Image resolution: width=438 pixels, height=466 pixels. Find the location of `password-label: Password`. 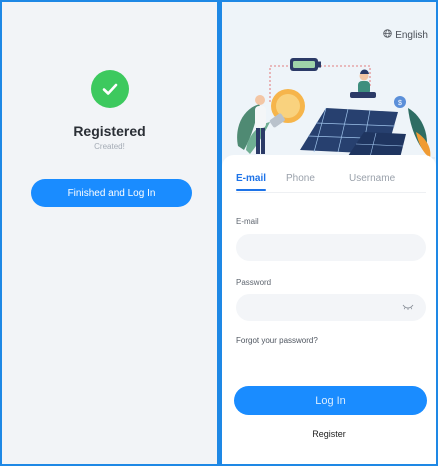

password-label: Password is located at coordinates (254, 282).